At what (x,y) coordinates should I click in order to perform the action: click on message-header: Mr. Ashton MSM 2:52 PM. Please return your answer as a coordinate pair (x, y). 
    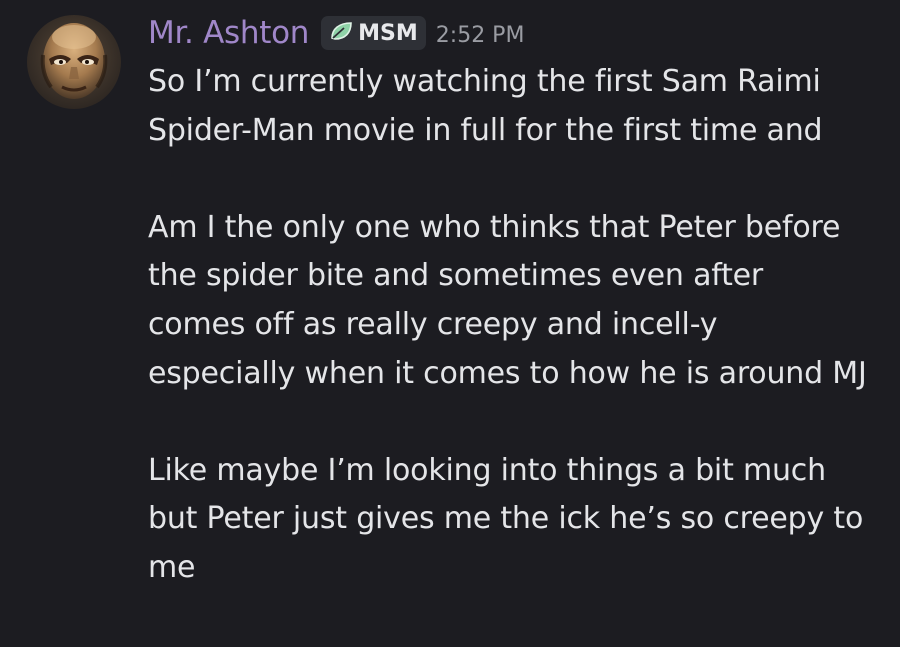
    Looking at the image, I should click on (336, 33).